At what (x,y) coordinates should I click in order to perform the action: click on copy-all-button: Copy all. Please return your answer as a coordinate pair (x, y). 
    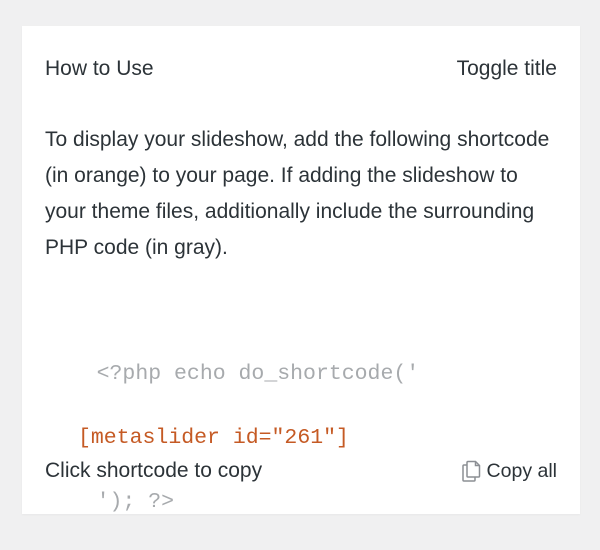
    Looking at the image, I should click on (508, 471).